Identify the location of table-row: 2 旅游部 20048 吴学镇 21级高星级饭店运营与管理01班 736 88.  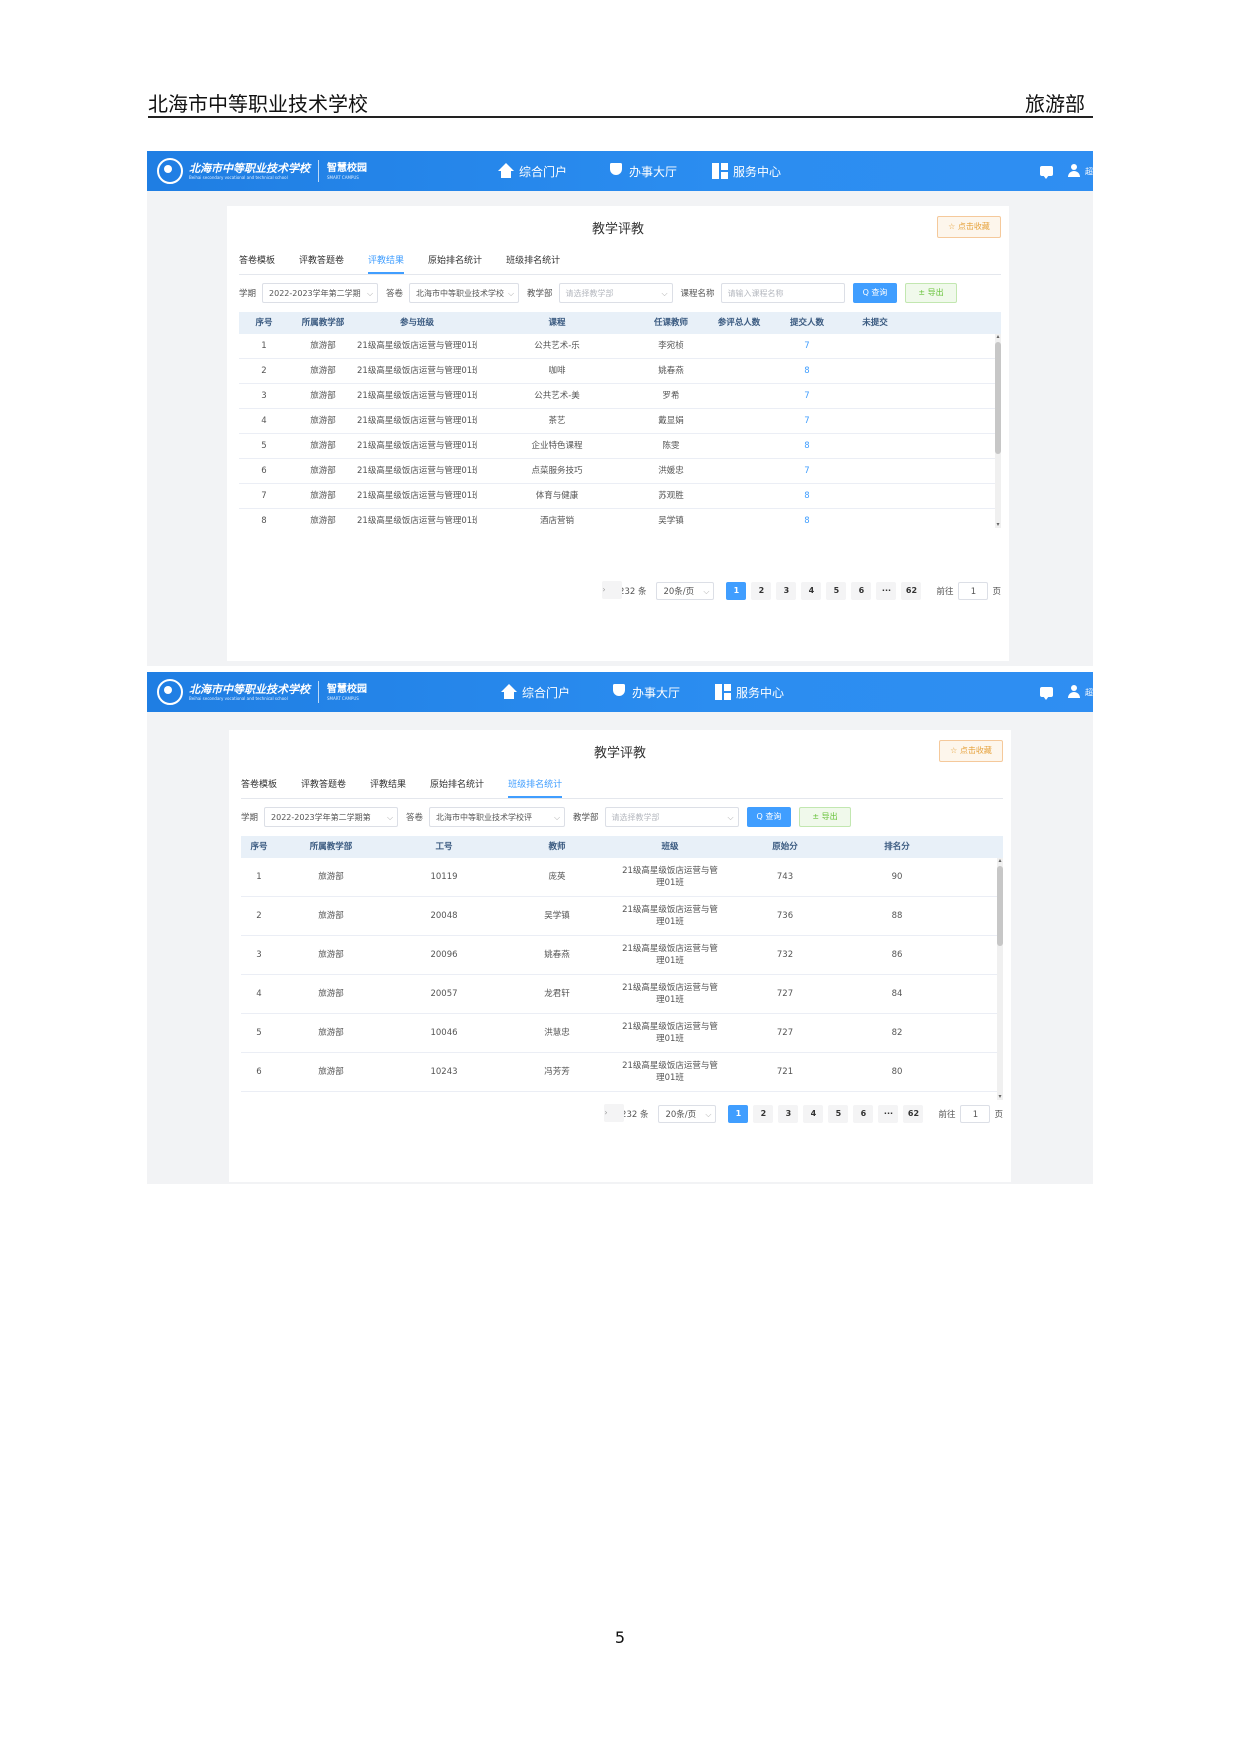
(622, 916).